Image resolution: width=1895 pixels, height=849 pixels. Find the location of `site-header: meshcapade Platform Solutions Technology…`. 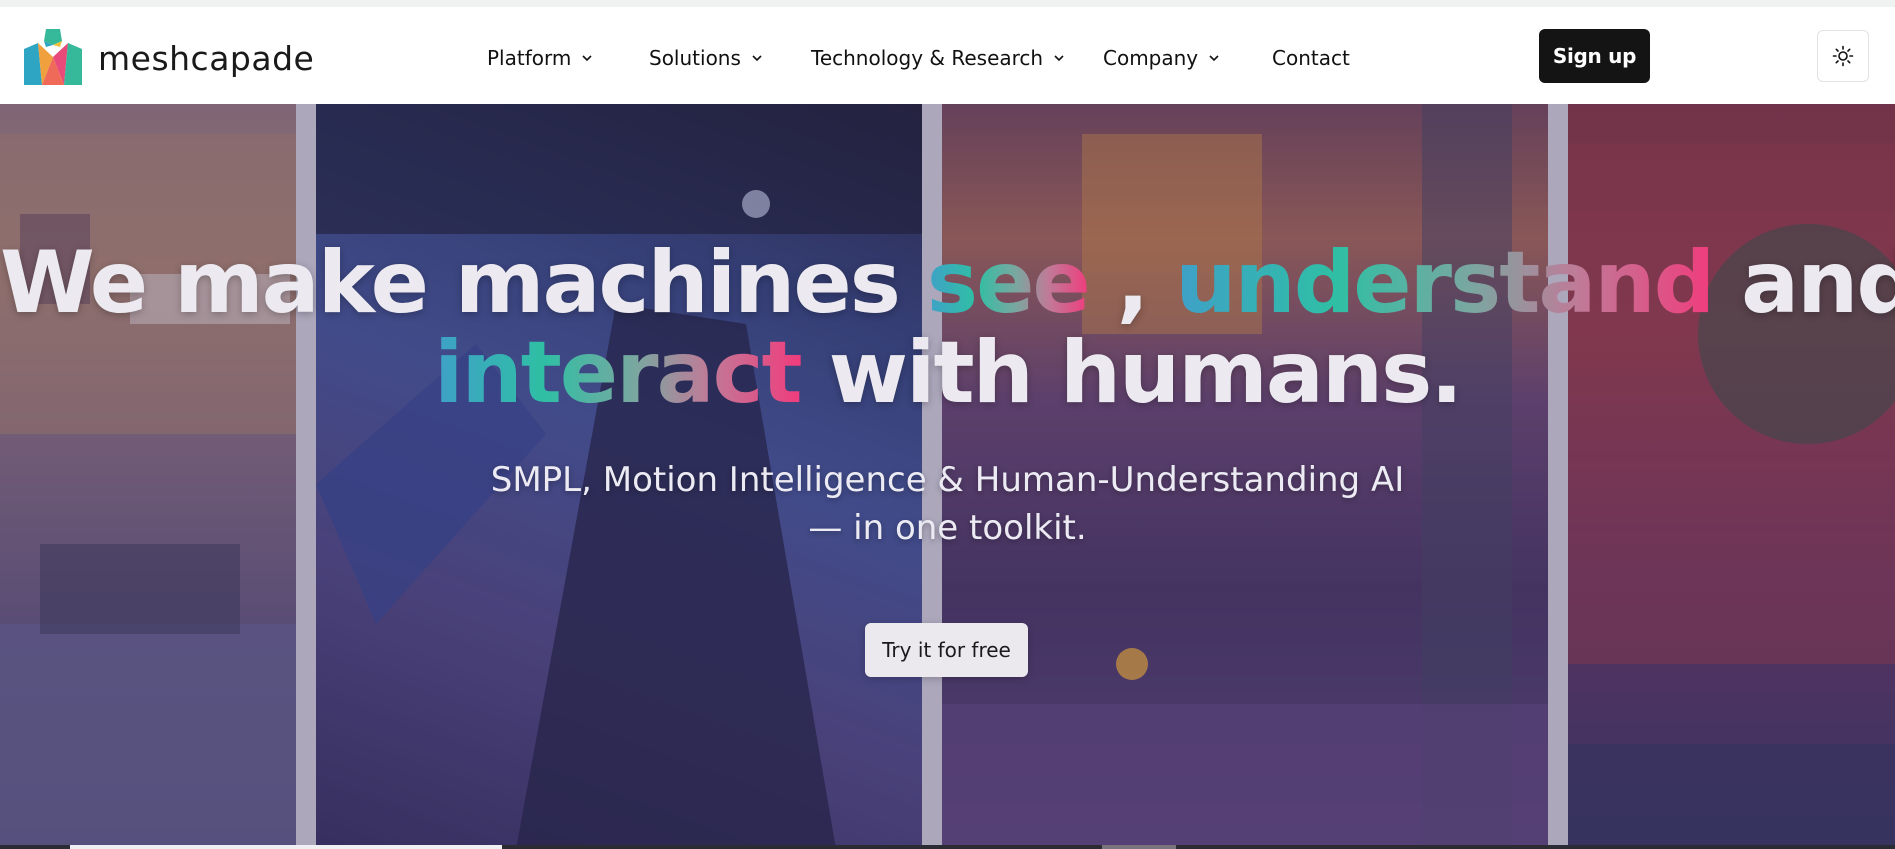

site-header: meshcapade Platform Solutions Technology… is located at coordinates (947, 55).